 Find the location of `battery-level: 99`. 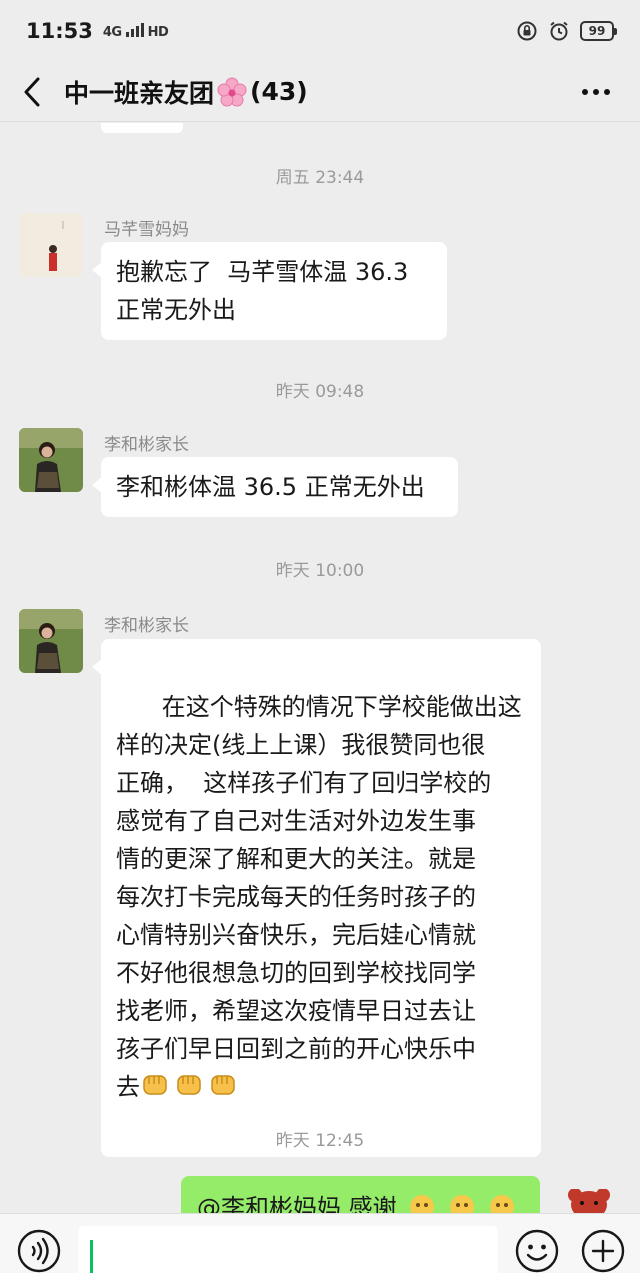

battery-level: 99 is located at coordinates (597, 31).